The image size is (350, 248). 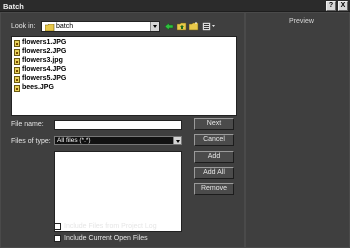 What do you see at coordinates (194, 26) in the screenshot?
I see `new-folder-icon` at bounding box center [194, 26].